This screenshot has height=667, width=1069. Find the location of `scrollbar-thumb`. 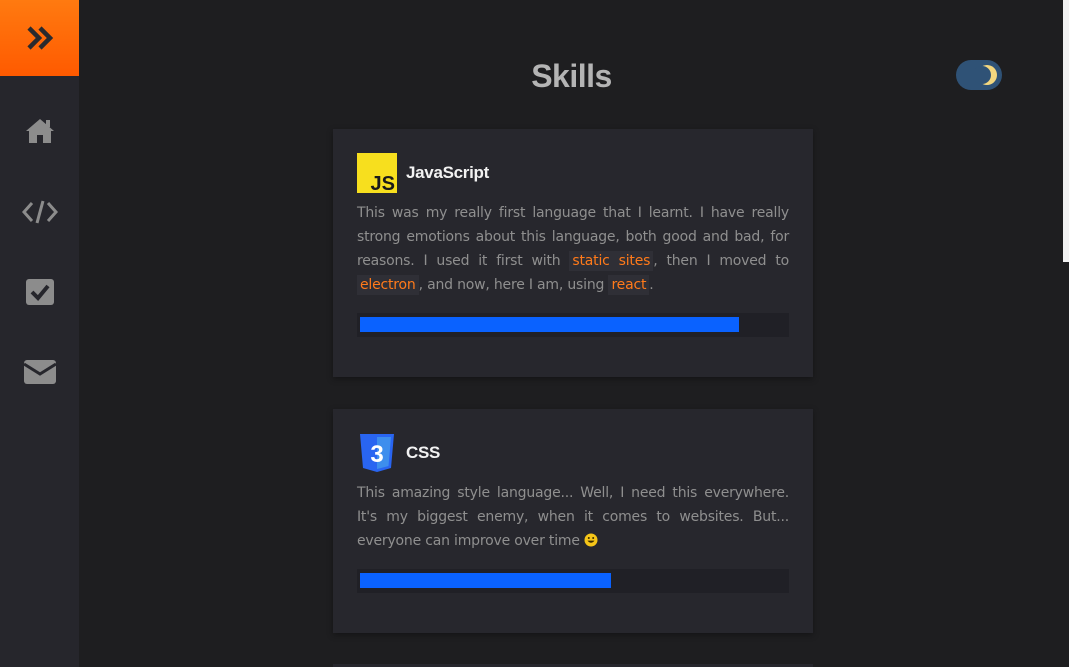

scrollbar-thumb is located at coordinates (1066, 131).